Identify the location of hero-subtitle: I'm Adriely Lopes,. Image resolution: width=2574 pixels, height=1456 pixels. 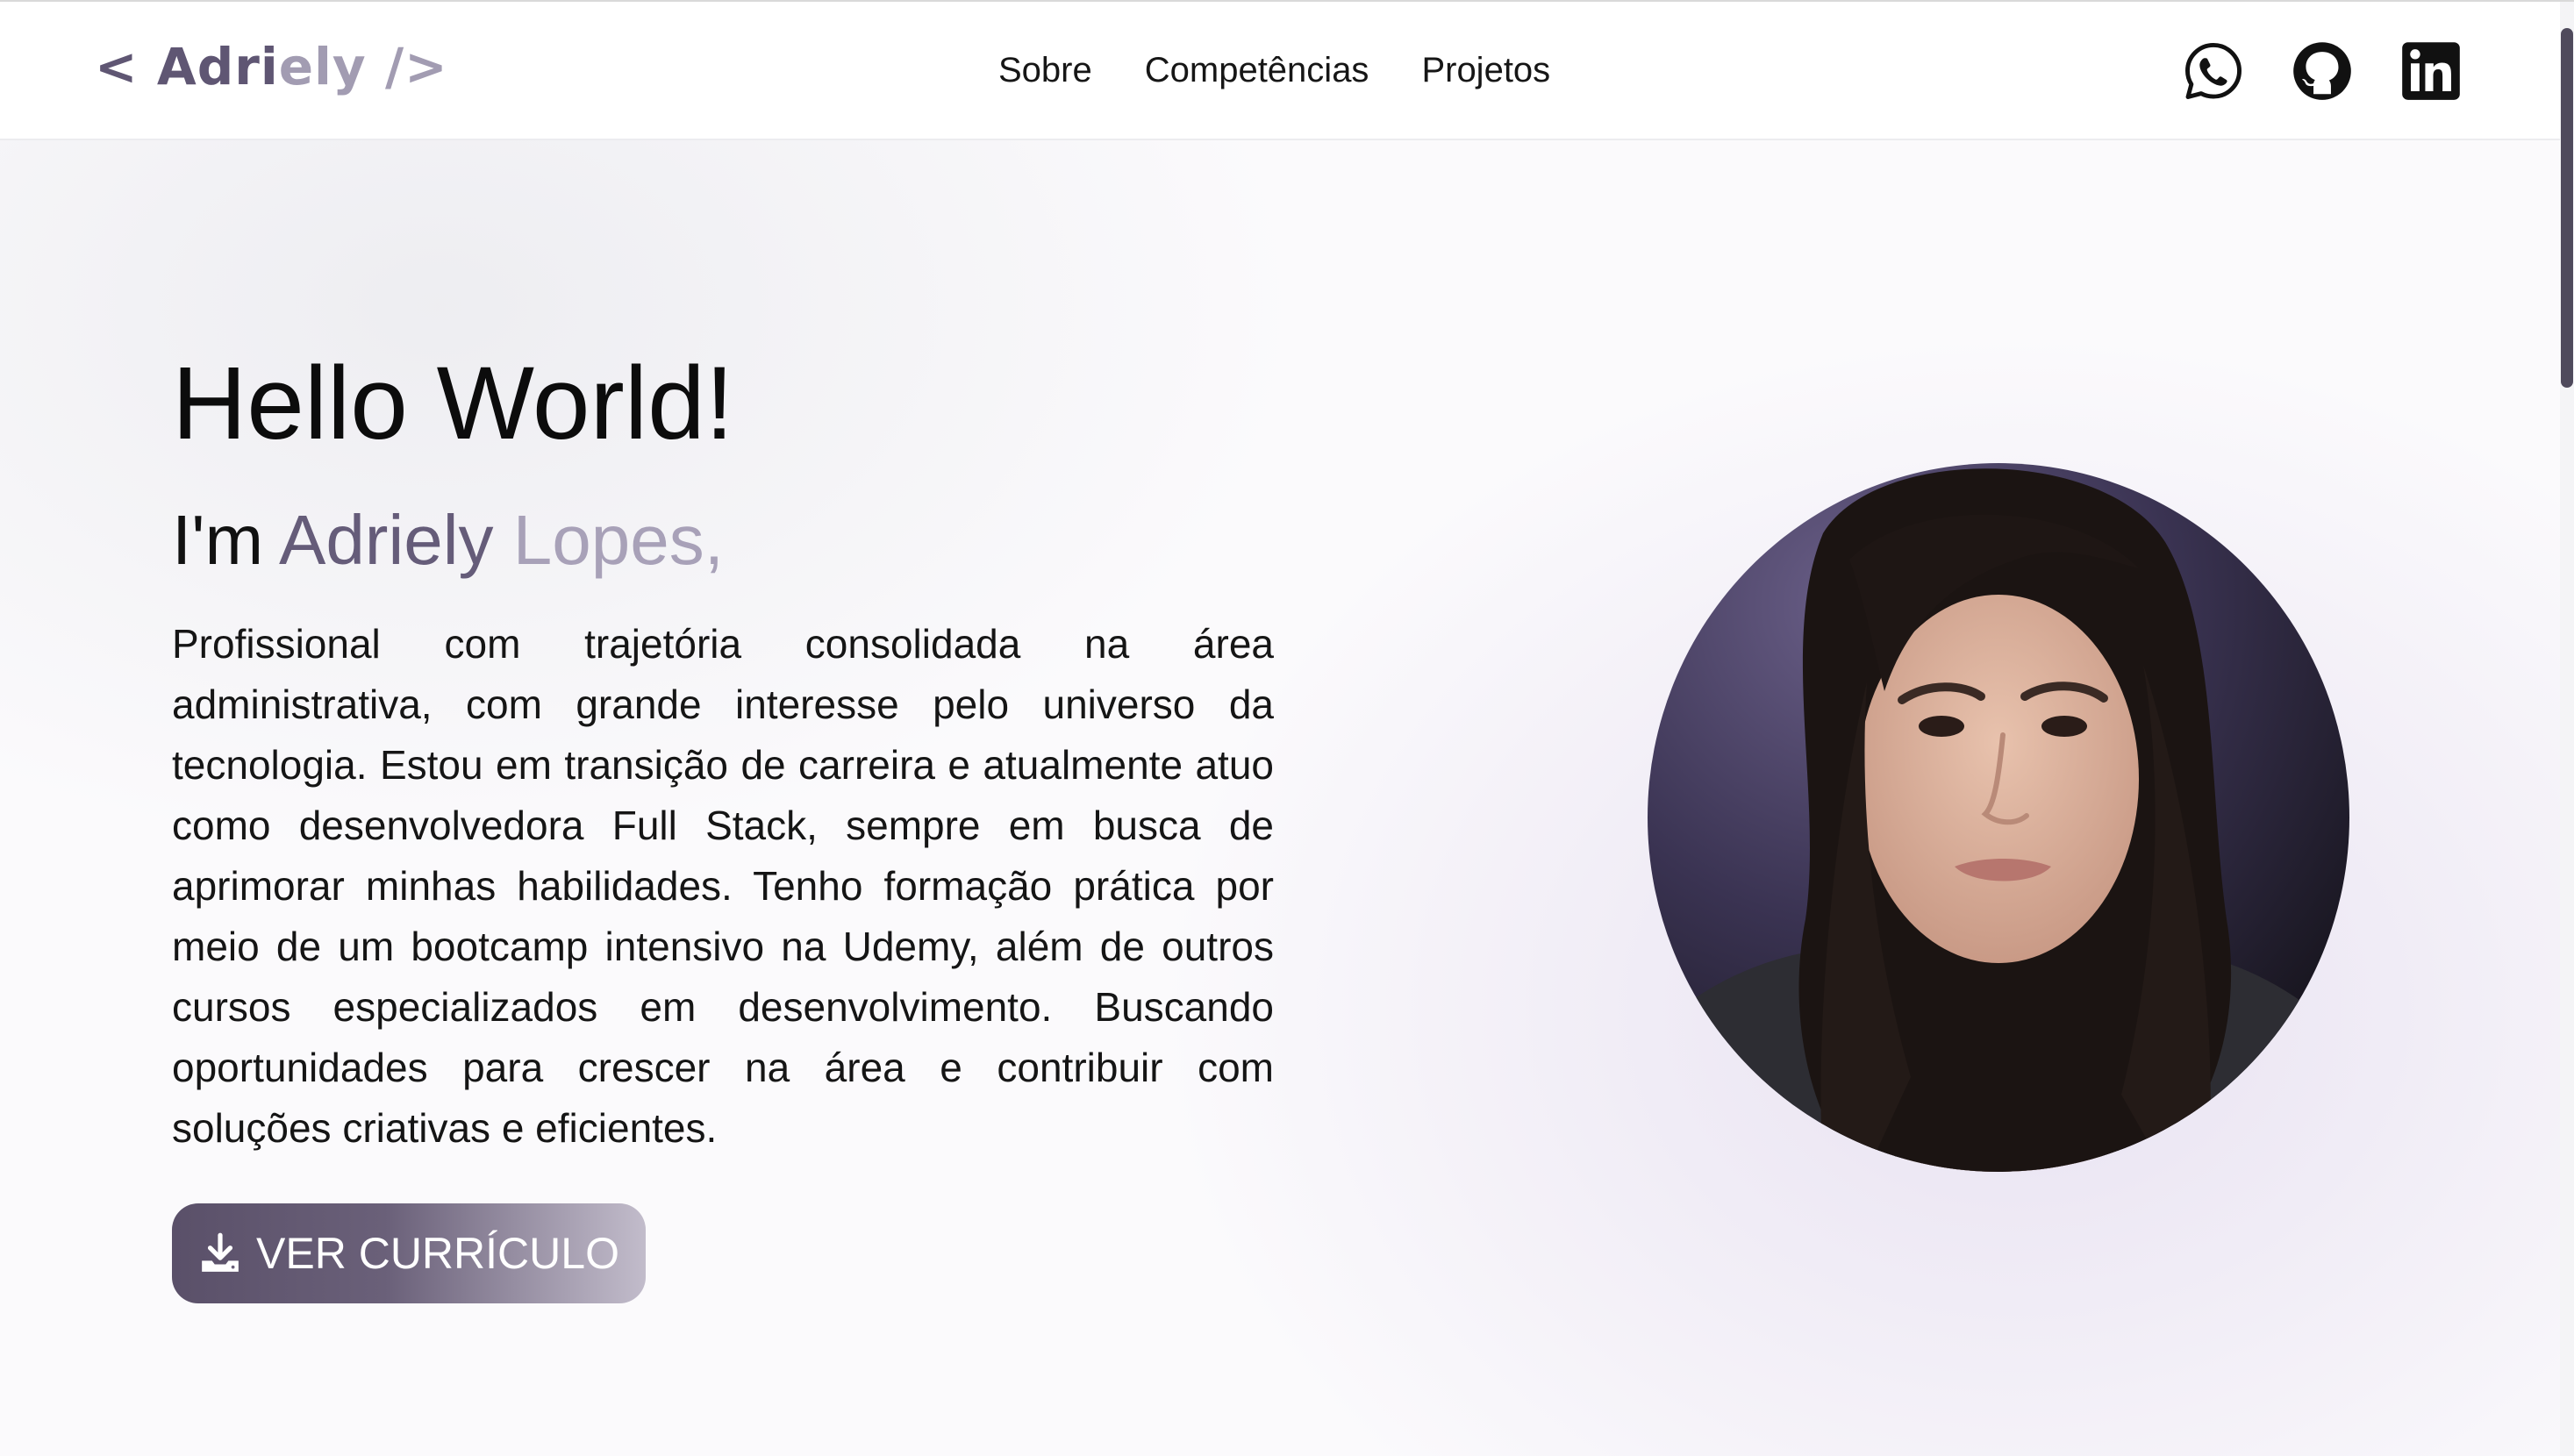
(448, 540).